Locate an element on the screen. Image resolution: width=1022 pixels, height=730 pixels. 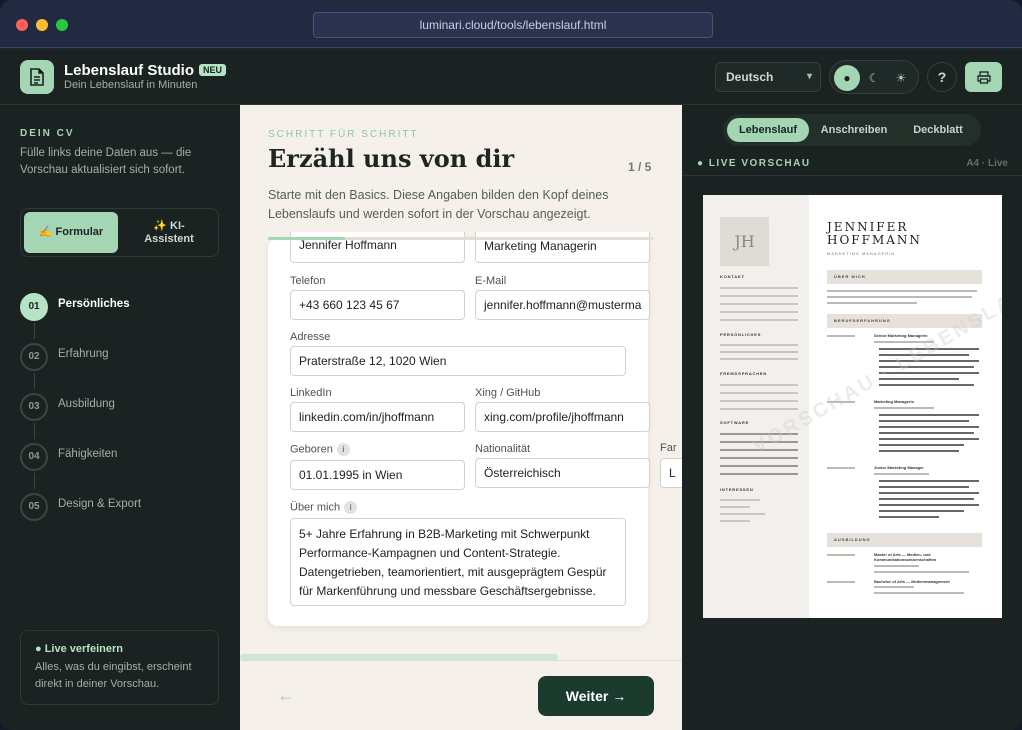
ai-assistant-button: ✨ KI-Assistent is located at coordinates (169, 232).